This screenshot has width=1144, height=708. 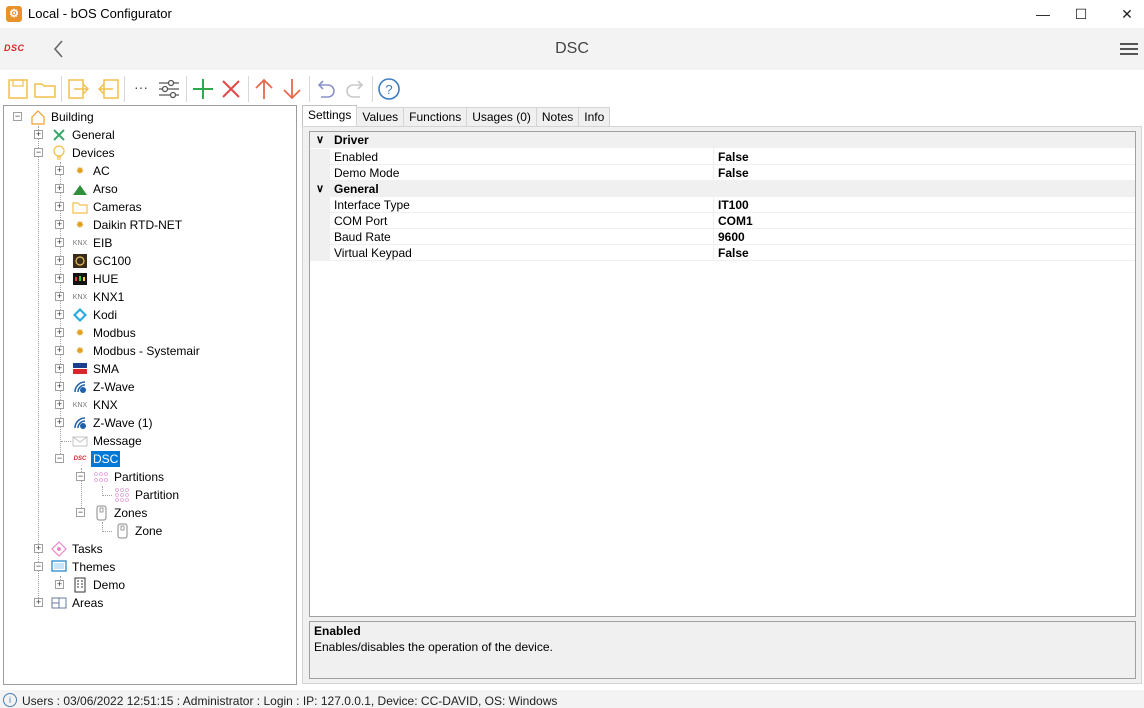 What do you see at coordinates (501, 116) in the screenshot?
I see `tab-usages: Usages (0)` at bounding box center [501, 116].